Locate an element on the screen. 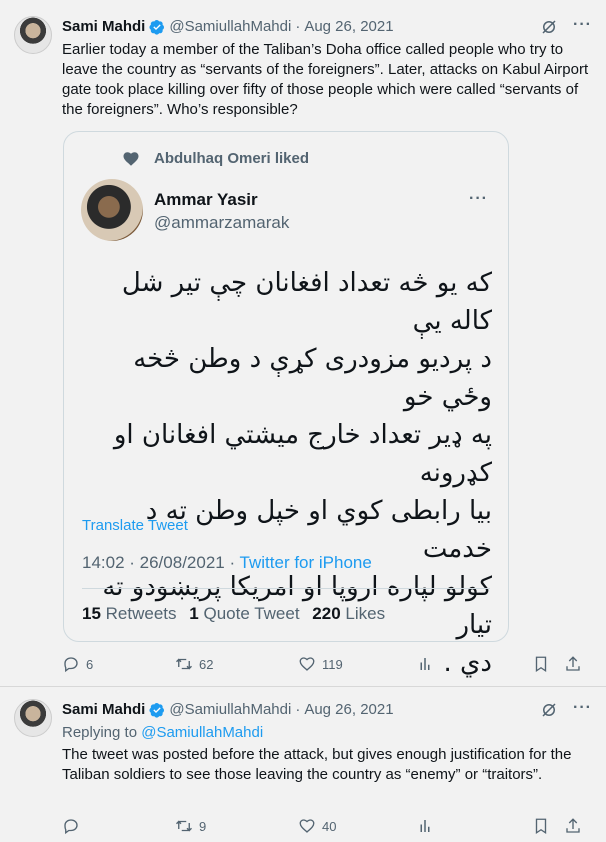 The image size is (606, 842). text-line: که یو څه تعداد افغانان چې تیر شل کاله یې is located at coordinates (306, 302).